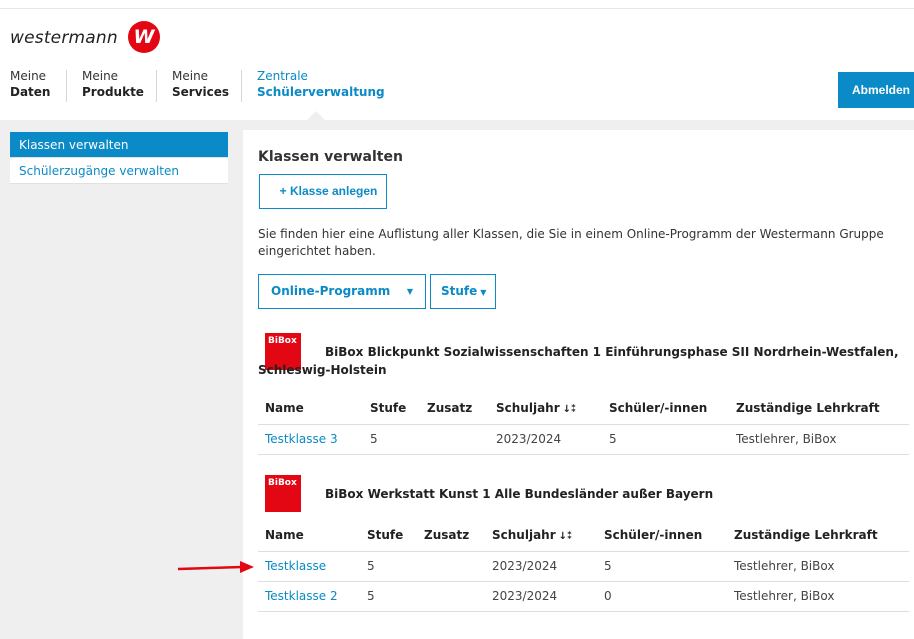 The height and width of the screenshot is (639, 914). Describe the element at coordinates (282, 76) in the screenshot. I see `nav-label-line1: Zentrale` at that location.